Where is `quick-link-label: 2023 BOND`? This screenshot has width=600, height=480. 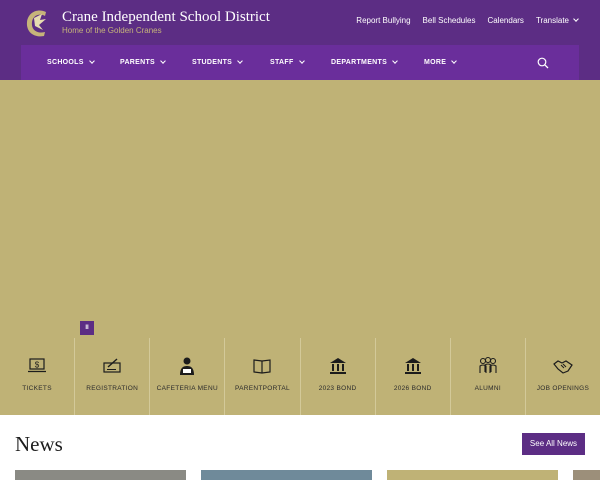 quick-link-label: 2023 BOND is located at coordinates (337, 388).